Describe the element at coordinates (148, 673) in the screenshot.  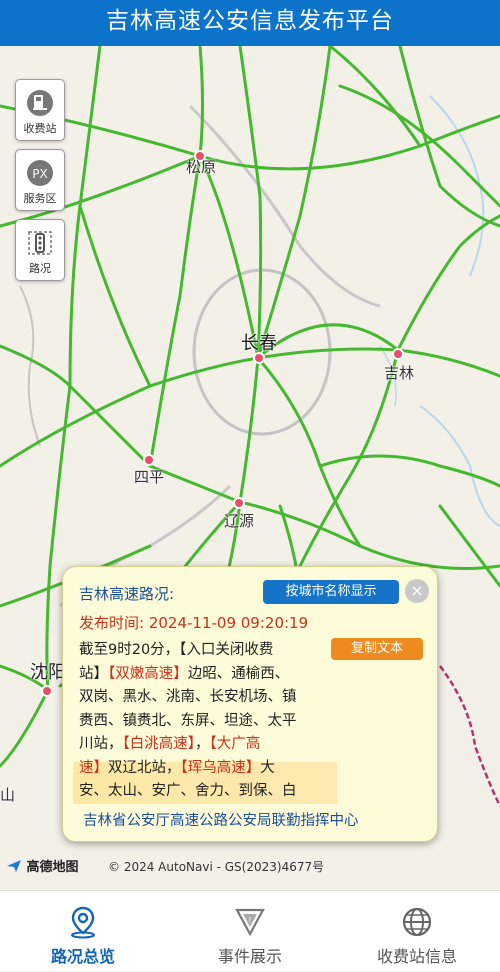
I see `road-name: 【双嫩高速】` at that location.